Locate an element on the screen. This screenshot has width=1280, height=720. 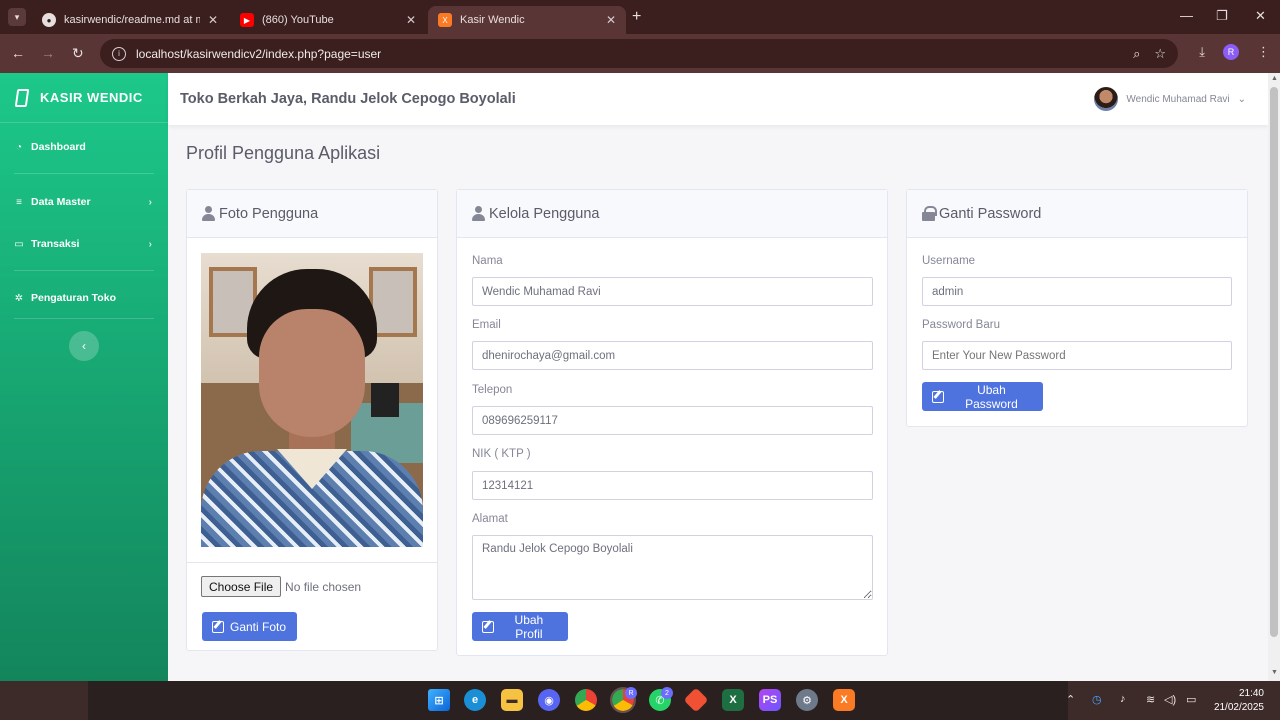
sidebar-brand: KASIR WENDIC is located at coordinates (84, 98).